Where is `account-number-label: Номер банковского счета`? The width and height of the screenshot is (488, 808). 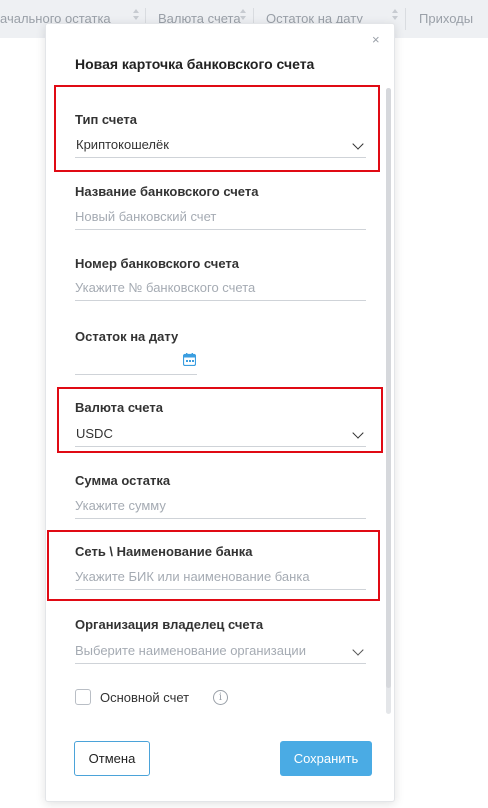
account-number-label: Номер банковского счета is located at coordinates (157, 263).